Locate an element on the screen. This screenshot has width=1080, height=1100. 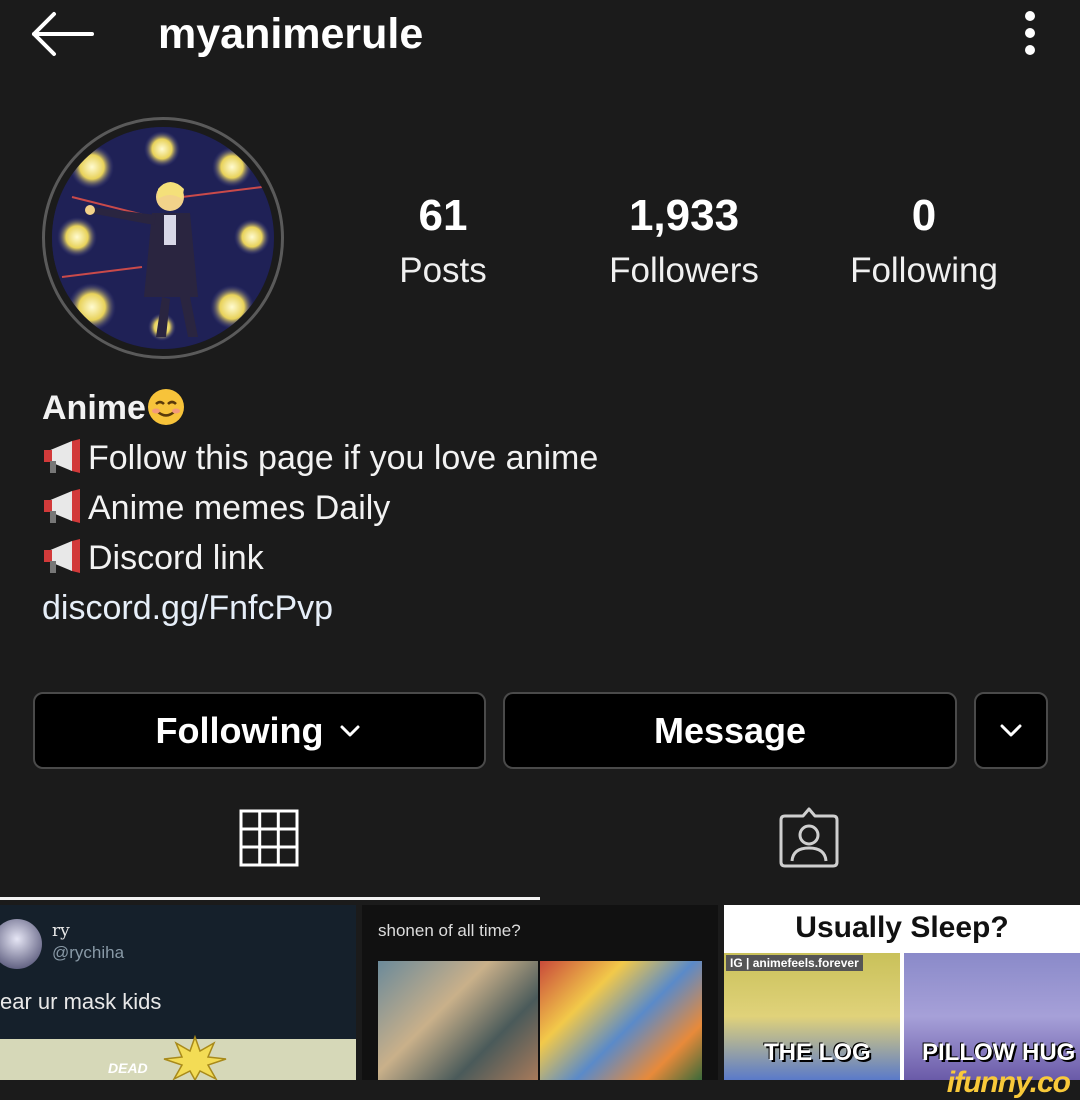
message-button-label: Message is located at coordinates (730, 730).